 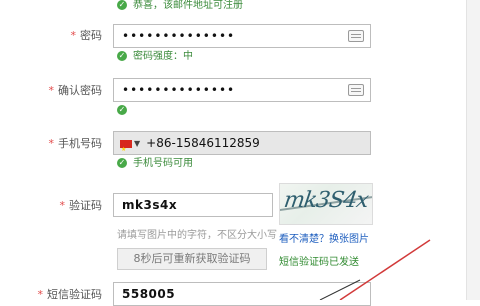 I want to click on confirm-password-label: * 确认密码, so click(x=76, y=91).